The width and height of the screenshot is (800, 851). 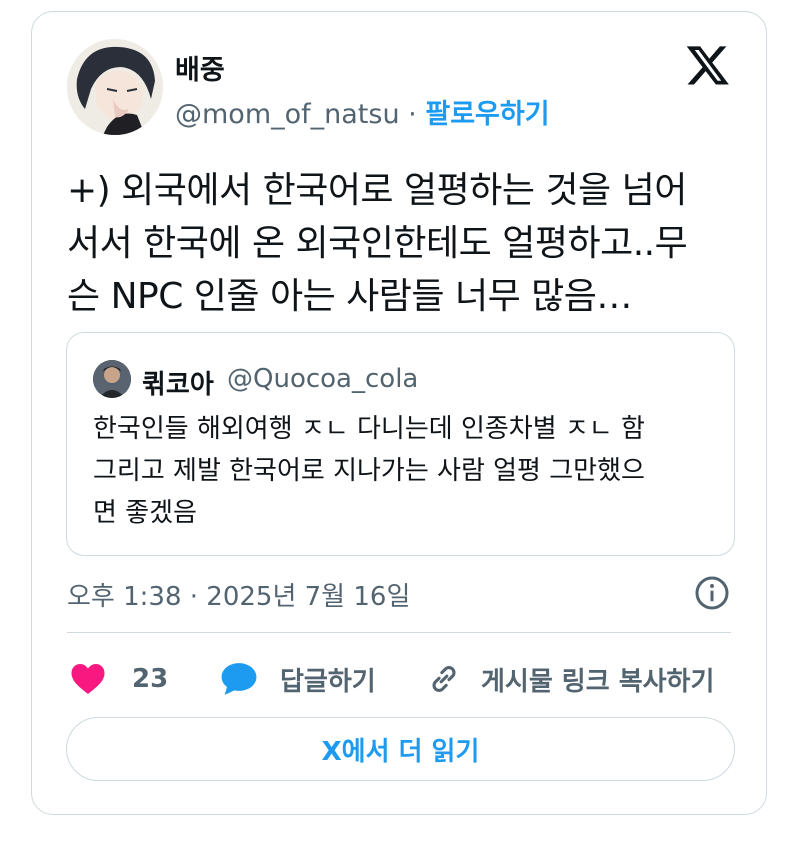 I want to click on tweet-text-line: 서서 한국에 온 외국인한테도 얼평하고..무, so click(x=377, y=243).